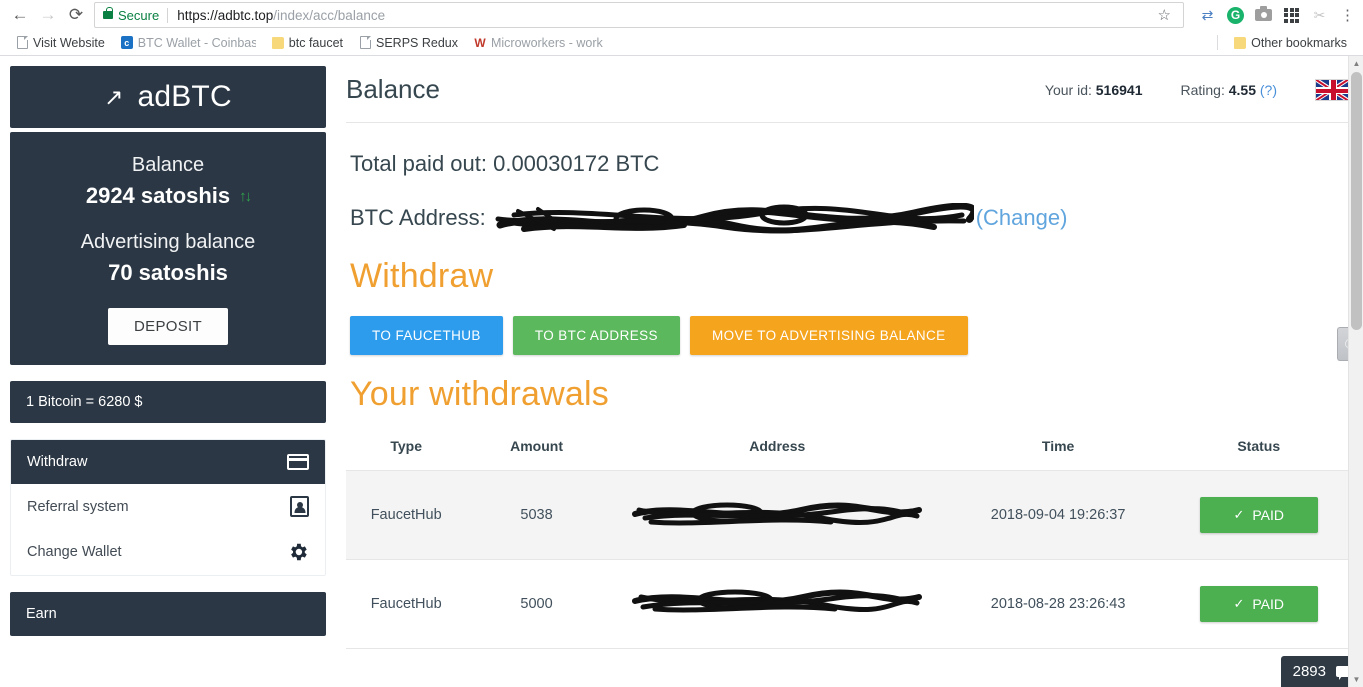 This screenshot has height=687, width=1363. I want to click on folder-icon, so click(1240, 43).